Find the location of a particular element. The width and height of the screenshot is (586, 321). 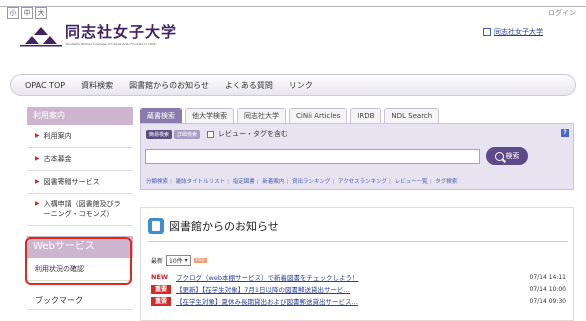

detail-search-button: 詳細検索 is located at coordinates (187, 134).